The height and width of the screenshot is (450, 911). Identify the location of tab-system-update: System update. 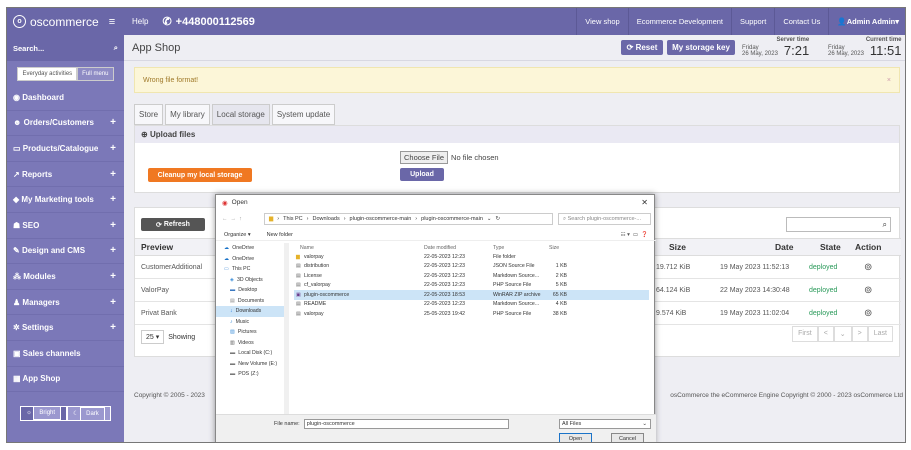
(303, 114).